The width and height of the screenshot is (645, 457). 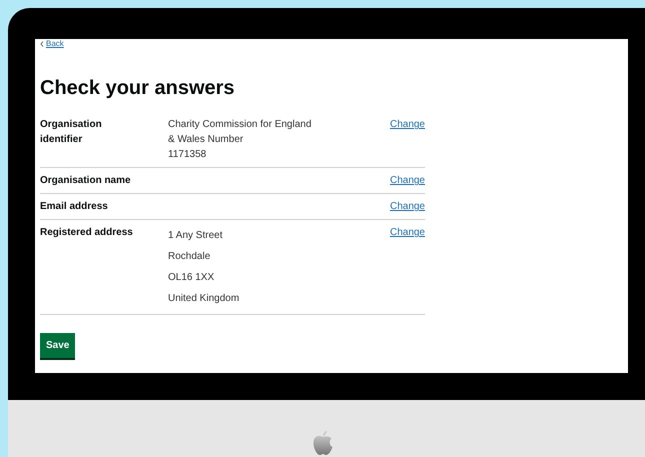 What do you see at coordinates (58, 345) in the screenshot?
I see `save-button: Save` at bounding box center [58, 345].